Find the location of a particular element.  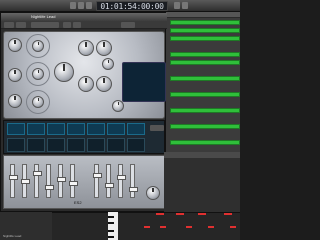

filter-resonance-knob is located at coordinates (104, 48).